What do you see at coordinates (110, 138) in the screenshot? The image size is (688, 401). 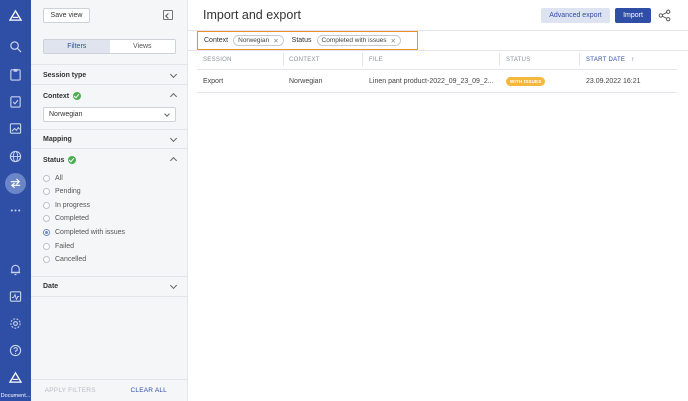 I see `section-mapping: Mapping` at bounding box center [110, 138].